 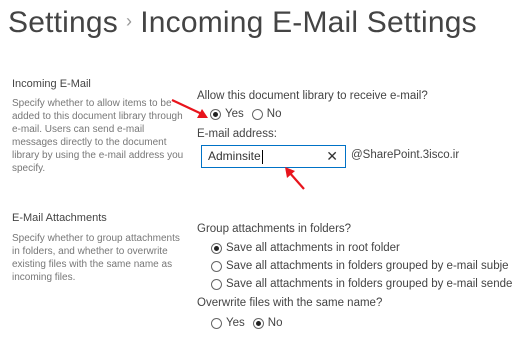 I want to click on incoming-email-heading: Incoming E-Mail, so click(x=51, y=84).